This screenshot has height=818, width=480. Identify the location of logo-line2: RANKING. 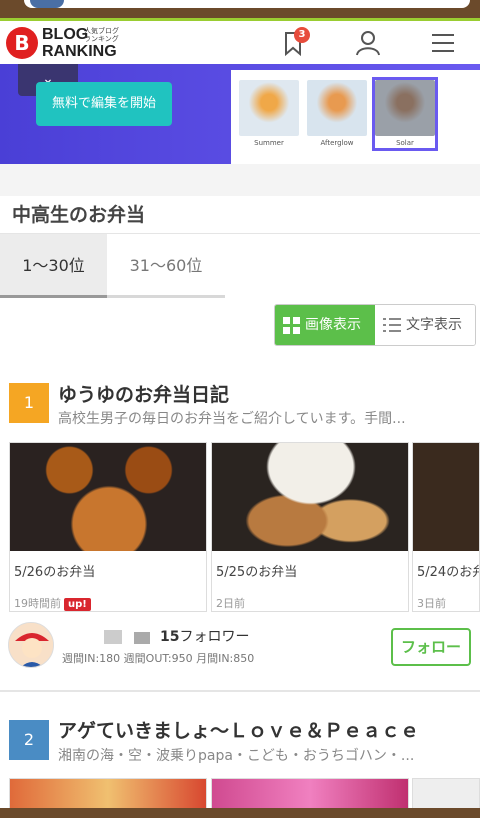
(79, 51).